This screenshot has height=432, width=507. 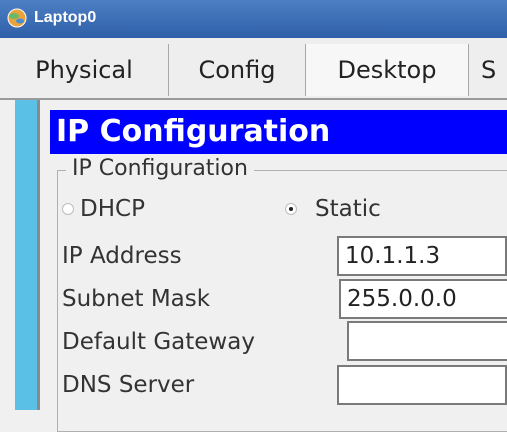 I want to click on page-title: IP Configuration, so click(x=193, y=131).